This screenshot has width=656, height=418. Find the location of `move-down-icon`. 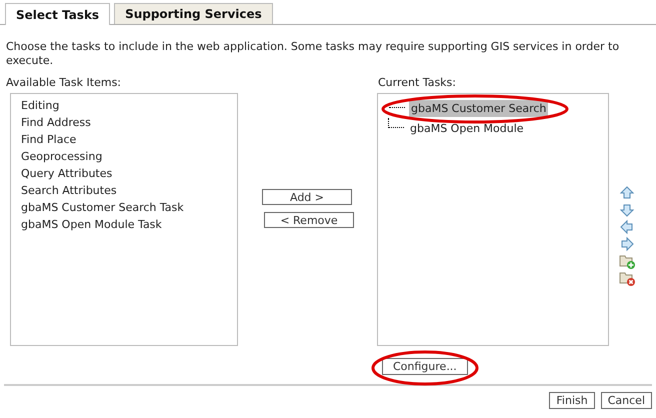

move-down-icon is located at coordinates (627, 210).